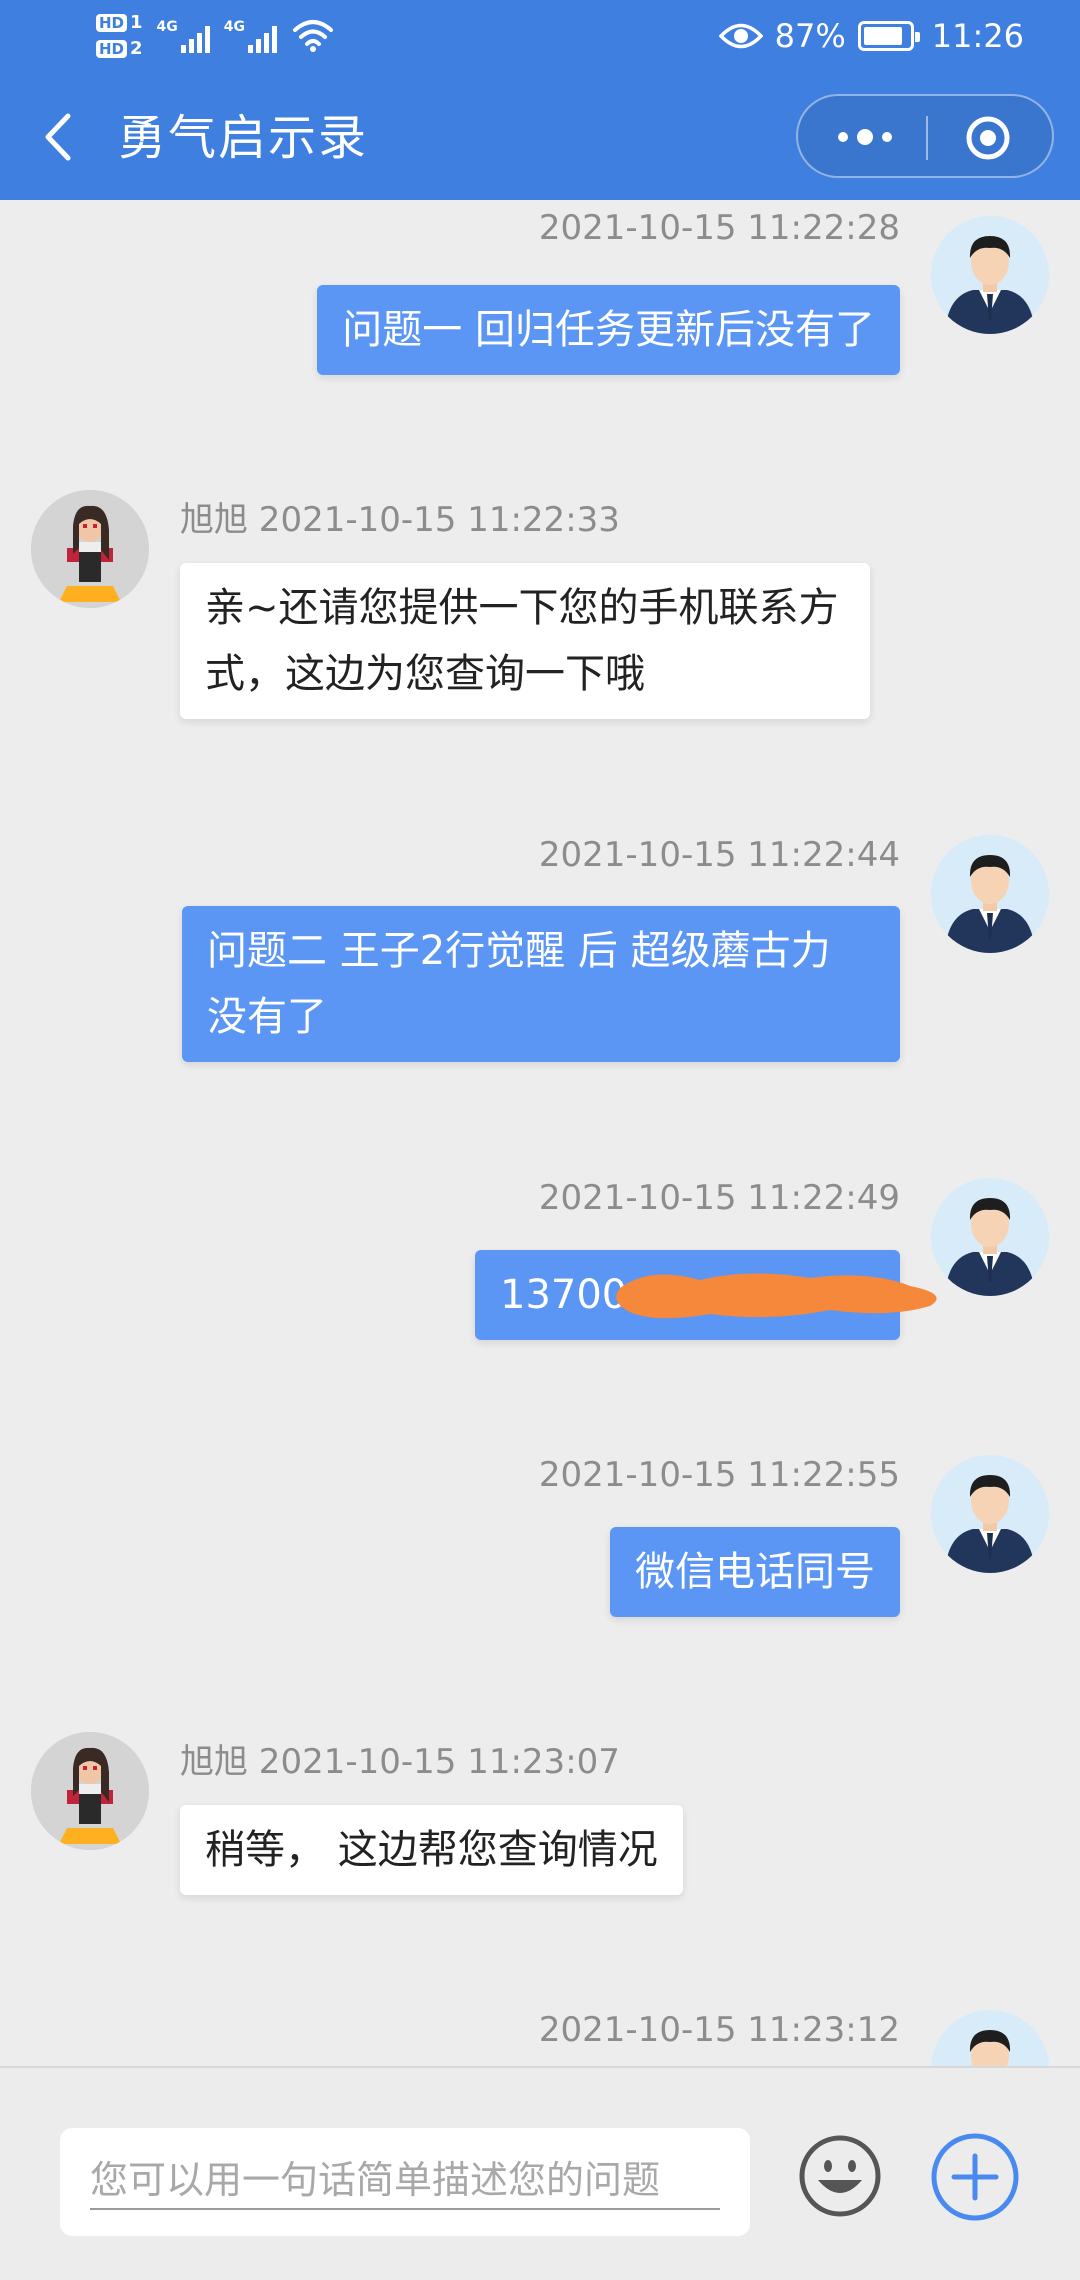 The width and height of the screenshot is (1080, 2280). I want to click on message-bubble: 亲~还请您提供一下您的手机联系方 式，这边为您查询一下哦, so click(525, 641).